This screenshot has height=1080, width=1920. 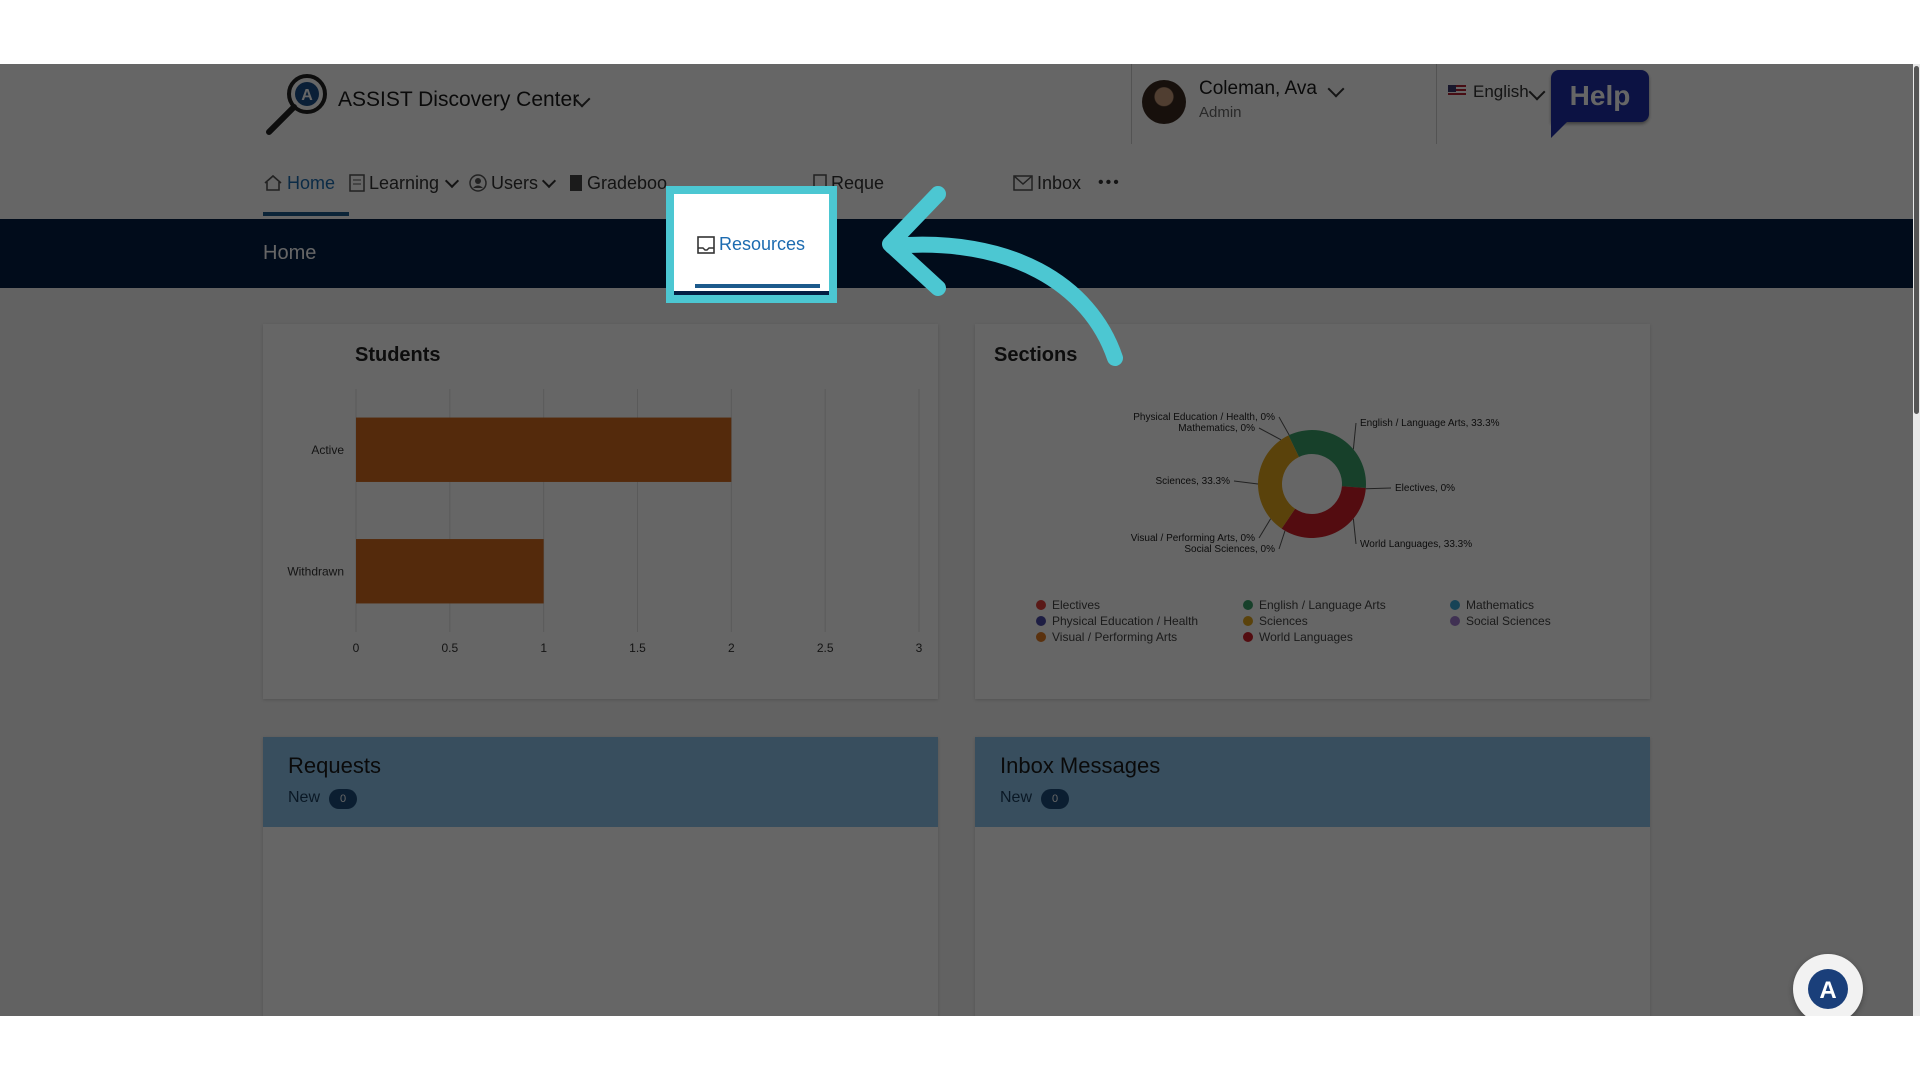 What do you see at coordinates (706, 244) in the screenshot?
I see `resources-icon` at bounding box center [706, 244].